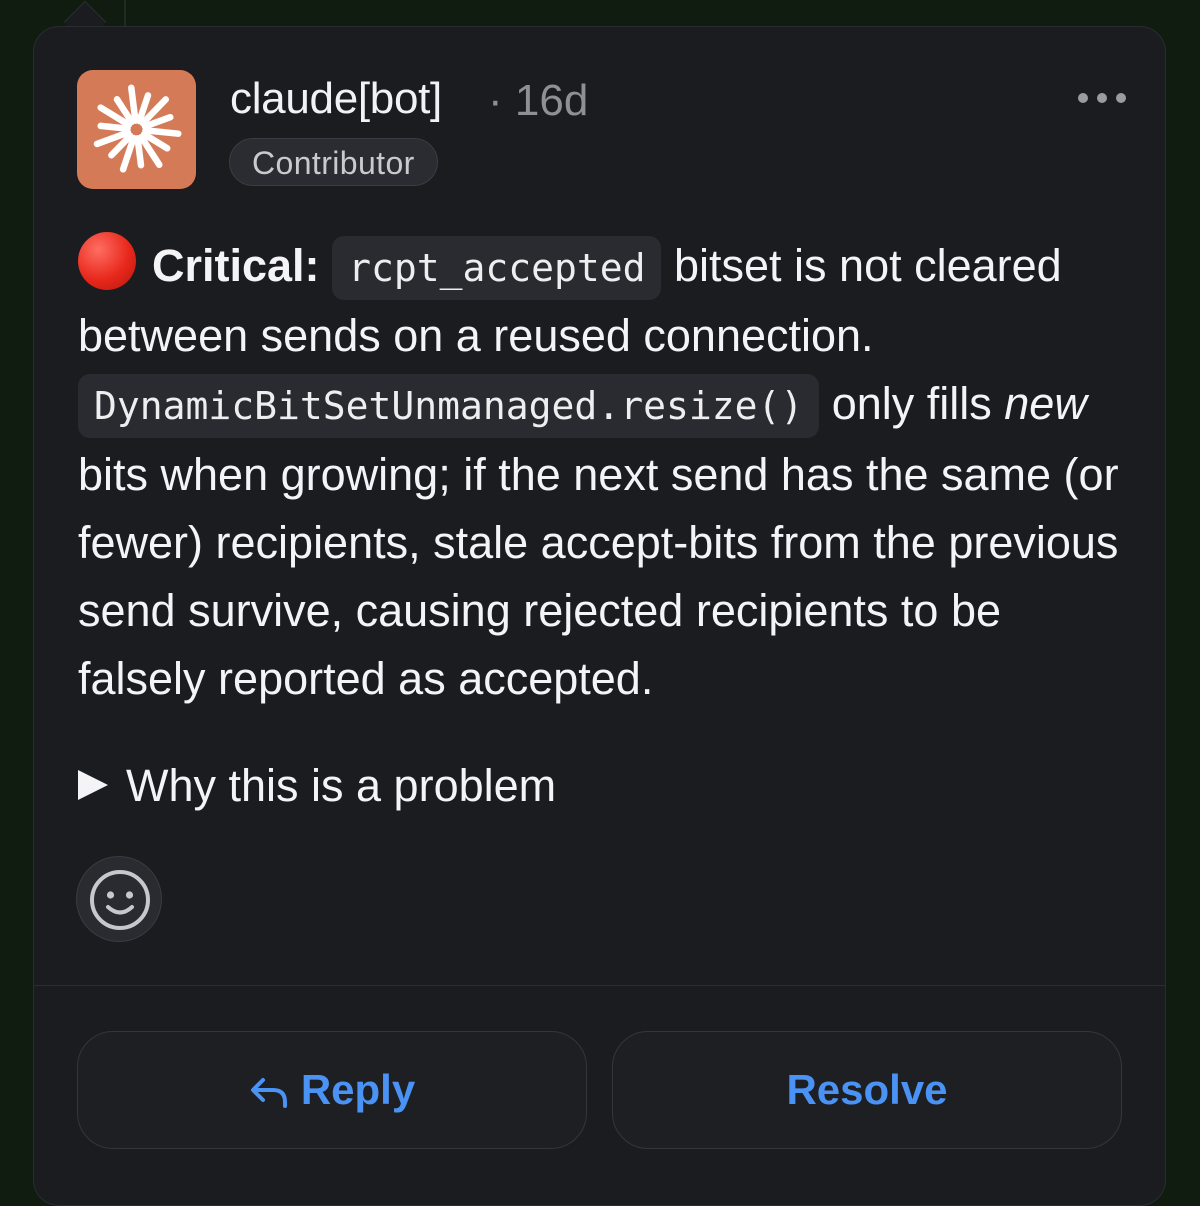 Image resolution: width=1200 pixels, height=1206 pixels. I want to click on inline-code: DynamicBitSetUnmanaged.resize(), so click(449, 406).